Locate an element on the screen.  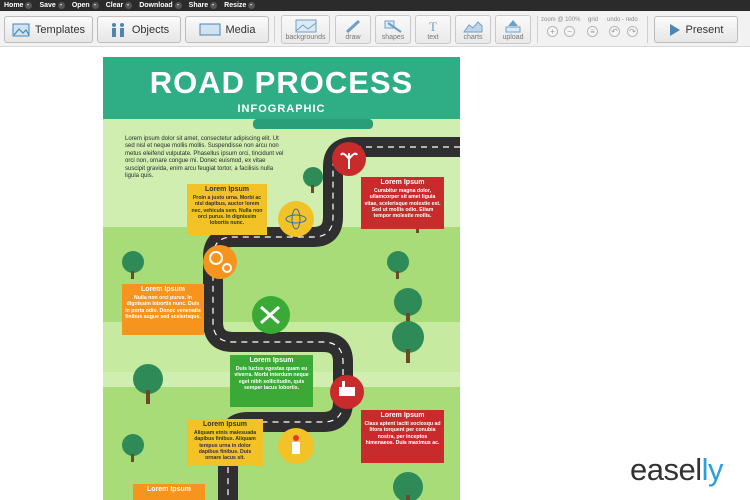
media-button: Media is located at coordinates (227, 29).